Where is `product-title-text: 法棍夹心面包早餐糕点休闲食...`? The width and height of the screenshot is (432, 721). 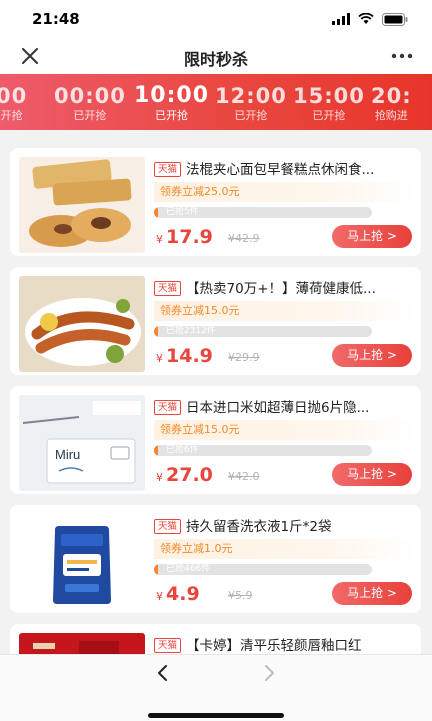
product-title-text: 法棍夹心面包早餐糕点休闲食... is located at coordinates (280, 170).